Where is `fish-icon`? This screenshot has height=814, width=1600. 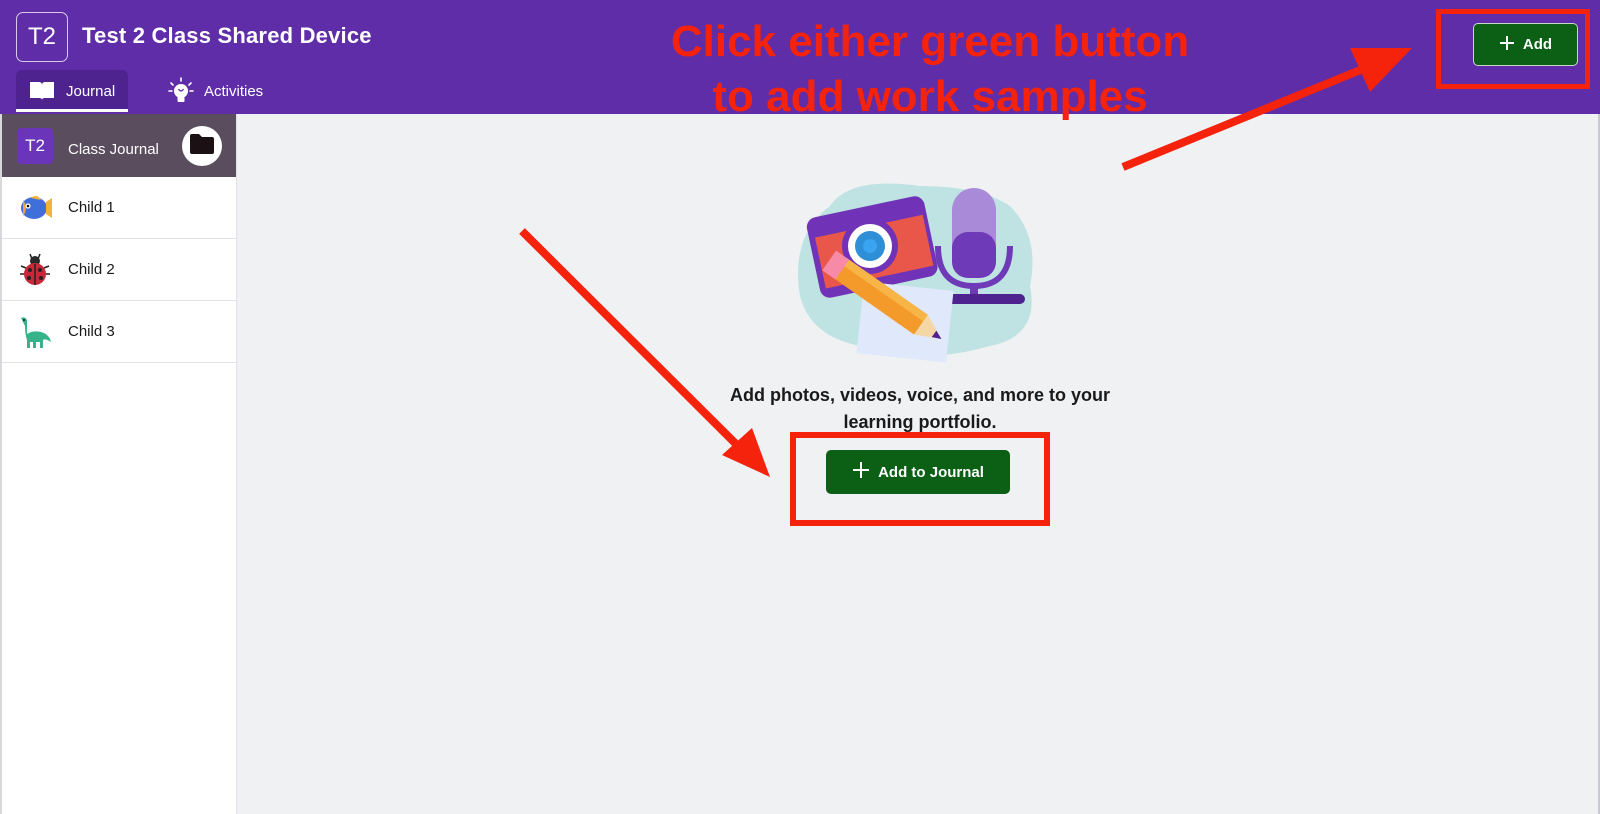 fish-icon is located at coordinates (35, 208).